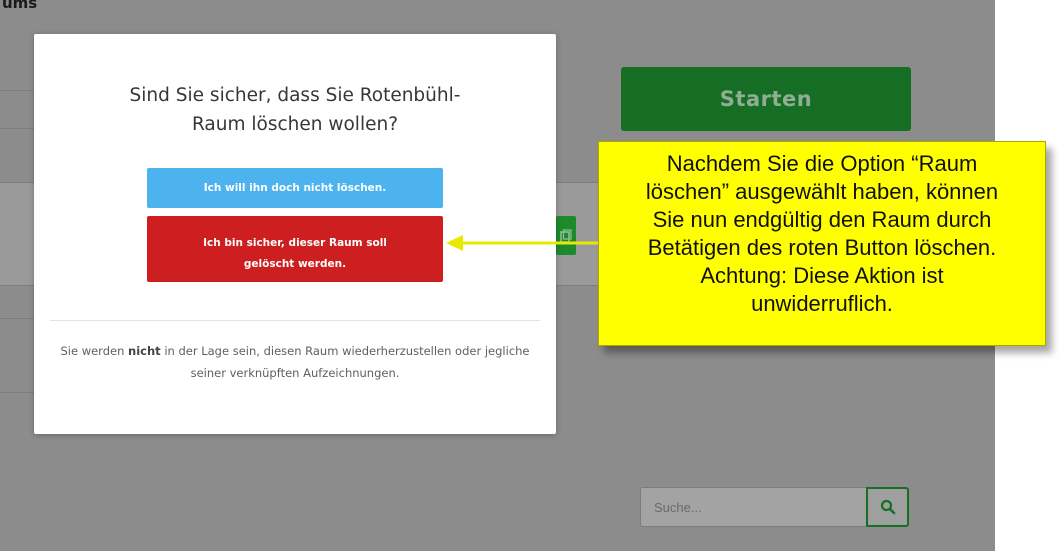 The width and height of the screenshot is (1059, 551). What do you see at coordinates (94, 351) in the screenshot?
I see `warning-text-start: Sie werden` at bounding box center [94, 351].